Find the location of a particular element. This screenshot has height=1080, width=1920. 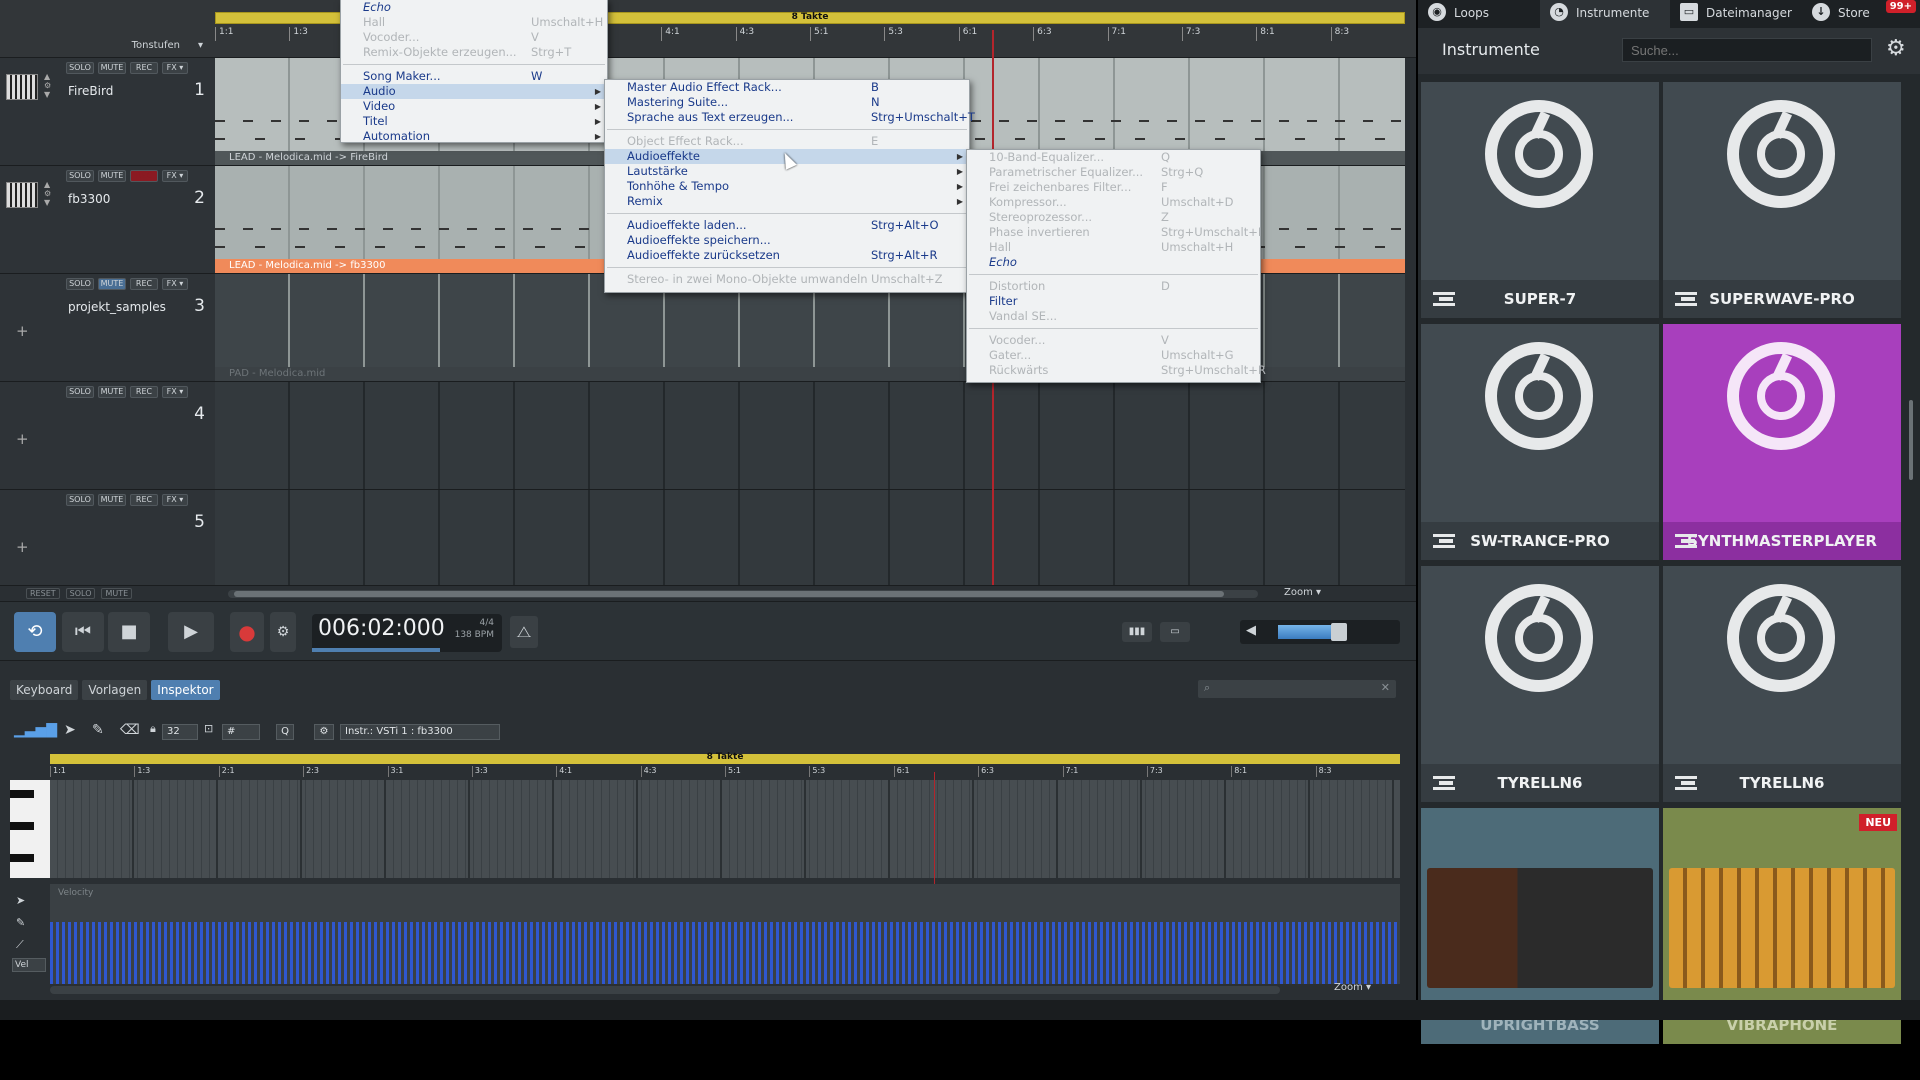

menu-item: Master Audio Effect Rack... B is located at coordinates (787, 87).